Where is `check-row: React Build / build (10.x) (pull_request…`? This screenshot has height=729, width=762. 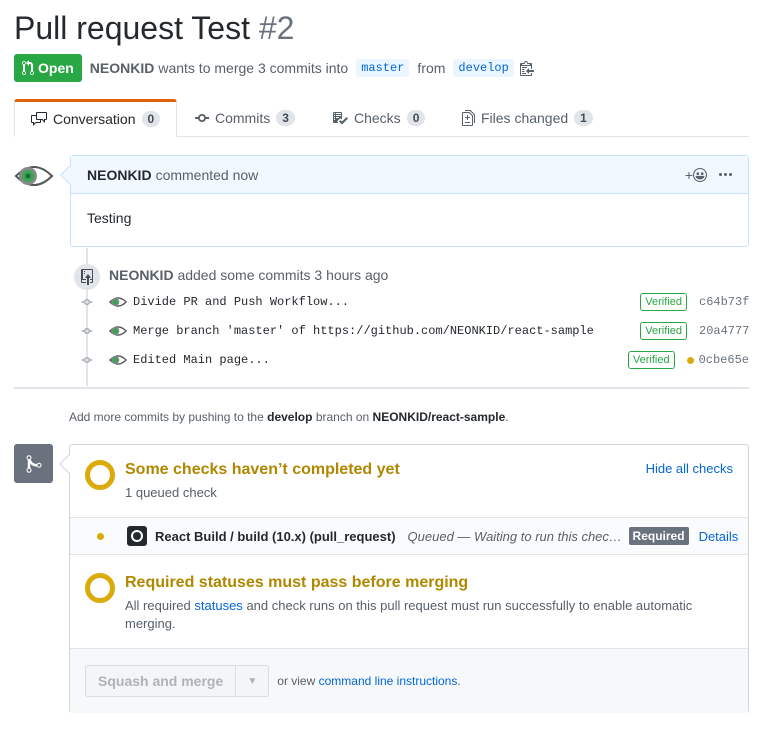
check-row: React Build / build (10.x) (pull_request… is located at coordinates (409, 536).